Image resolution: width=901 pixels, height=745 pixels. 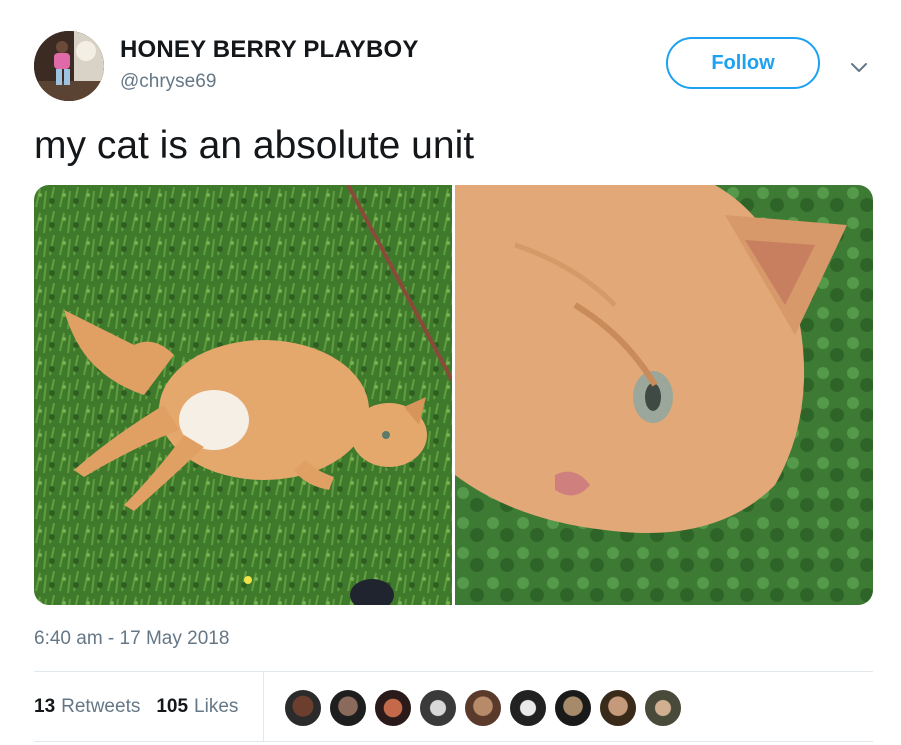 I want to click on likes-count: 105, so click(x=172, y=706).